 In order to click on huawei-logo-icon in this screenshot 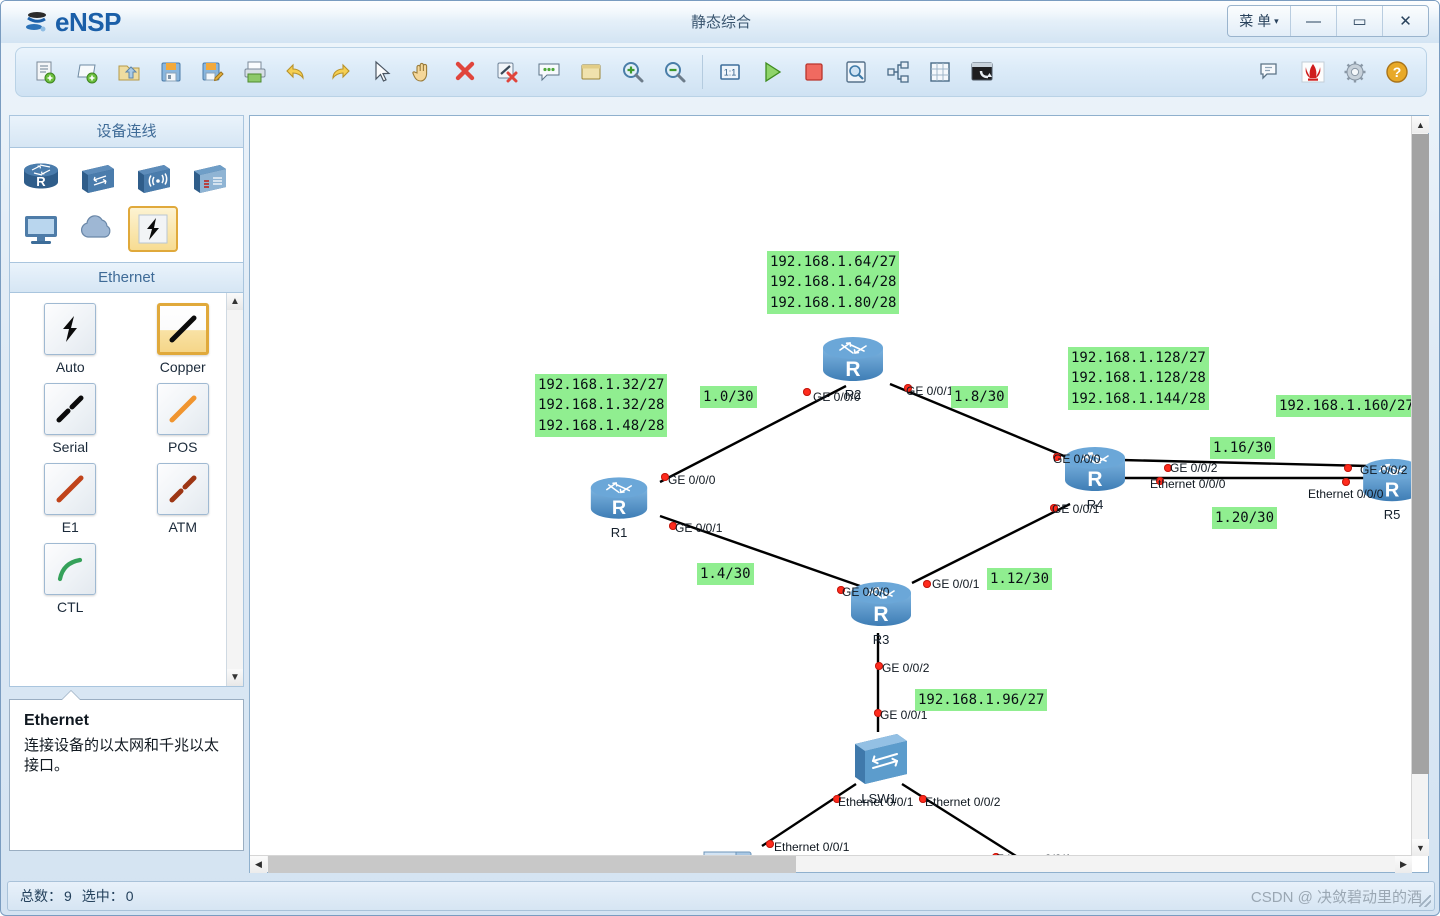, I will do `click(1313, 72)`.